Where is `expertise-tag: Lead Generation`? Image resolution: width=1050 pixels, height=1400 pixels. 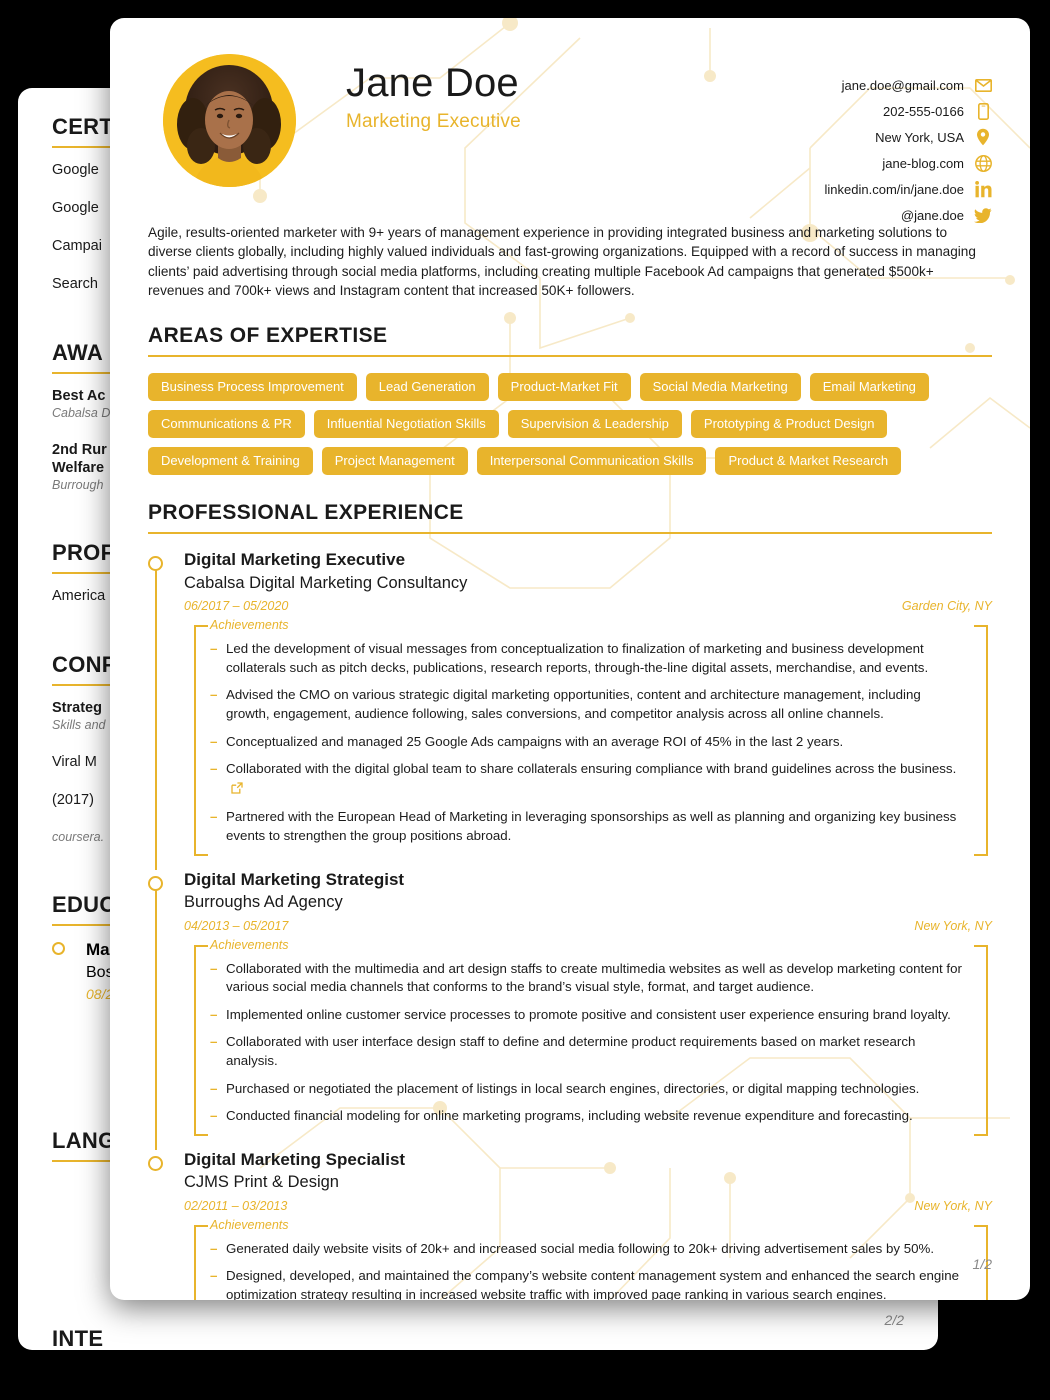
expertise-tag: Lead Generation is located at coordinates (427, 387).